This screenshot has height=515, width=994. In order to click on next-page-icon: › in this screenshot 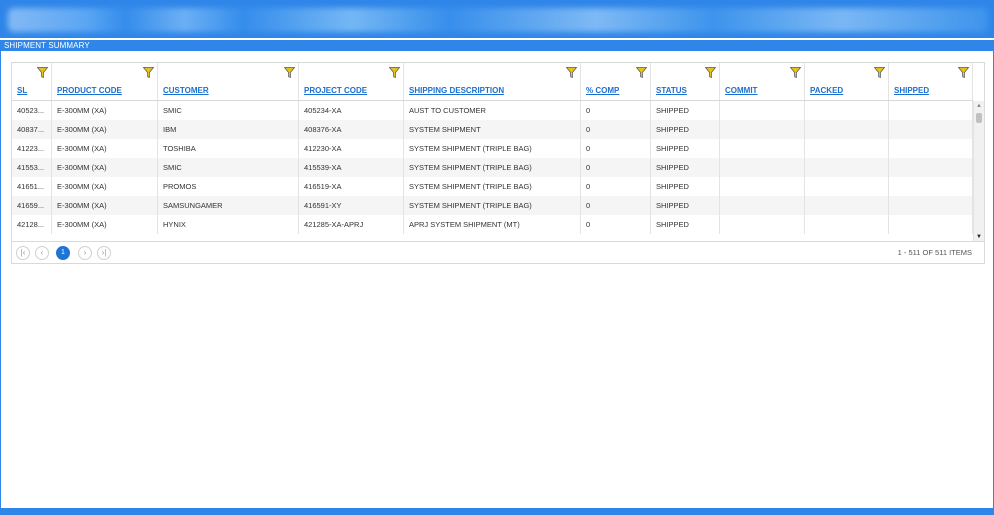, I will do `click(85, 252)`.